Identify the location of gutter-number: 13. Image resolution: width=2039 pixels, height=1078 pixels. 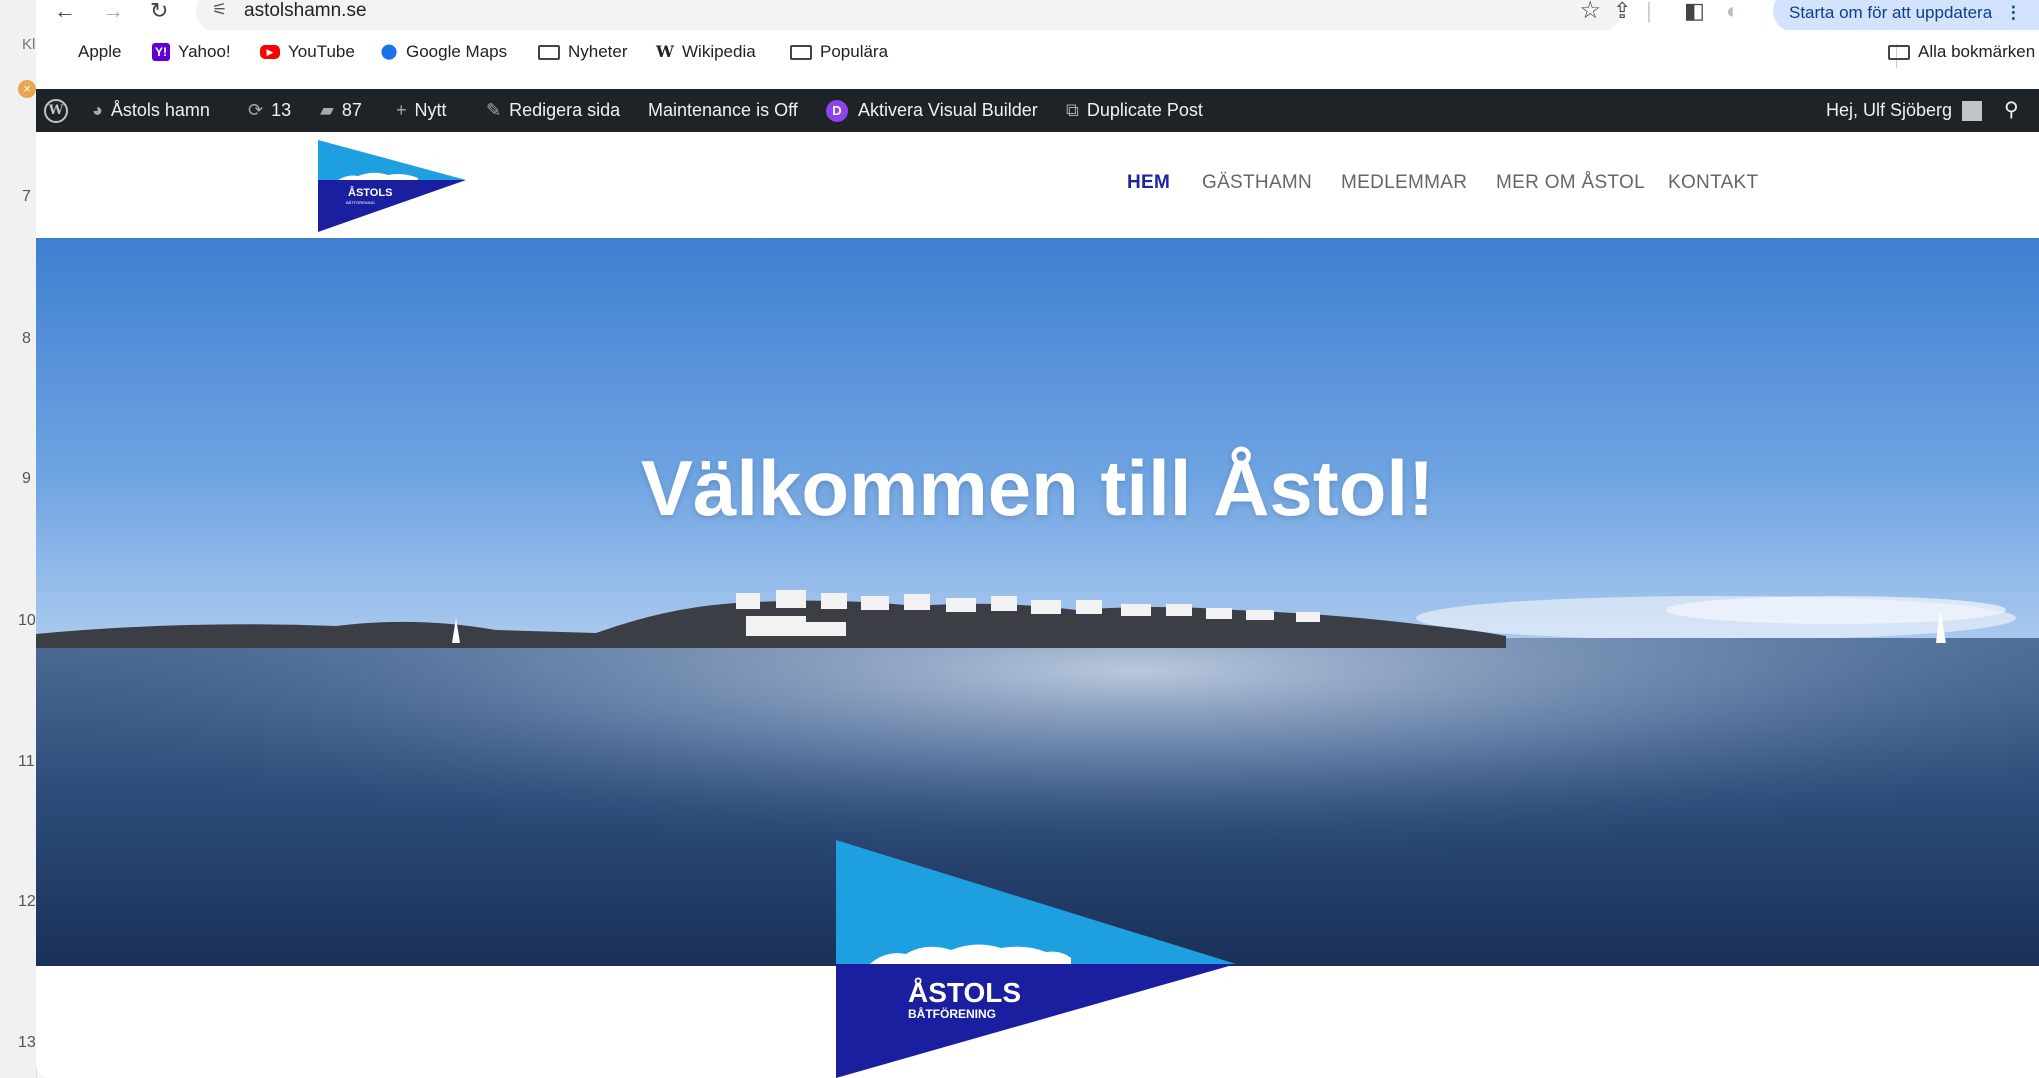
(27, 1042).